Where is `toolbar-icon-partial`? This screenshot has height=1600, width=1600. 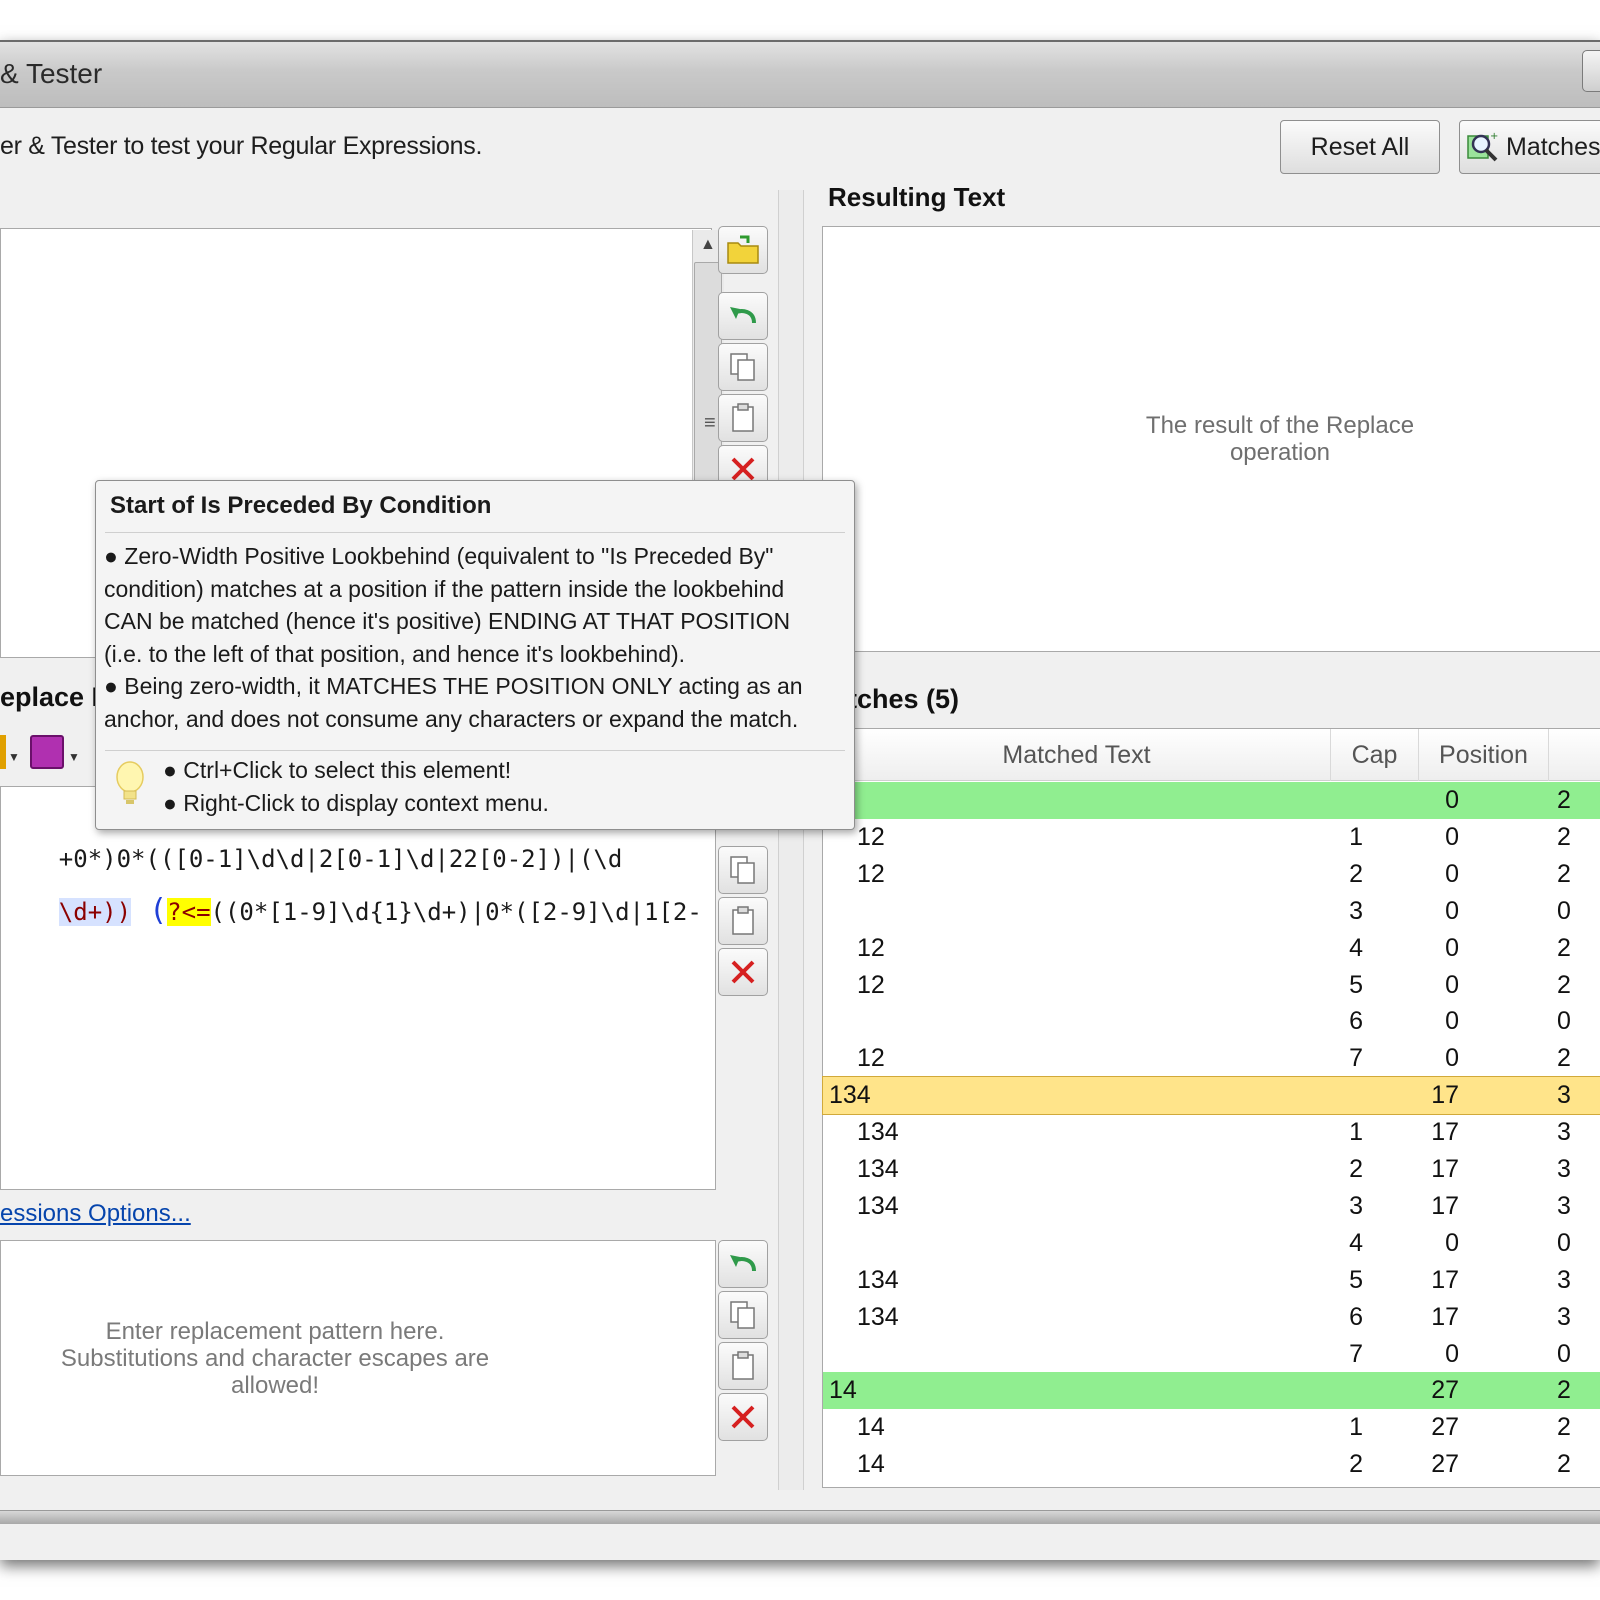
toolbar-icon-partial is located at coordinates (3, 752).